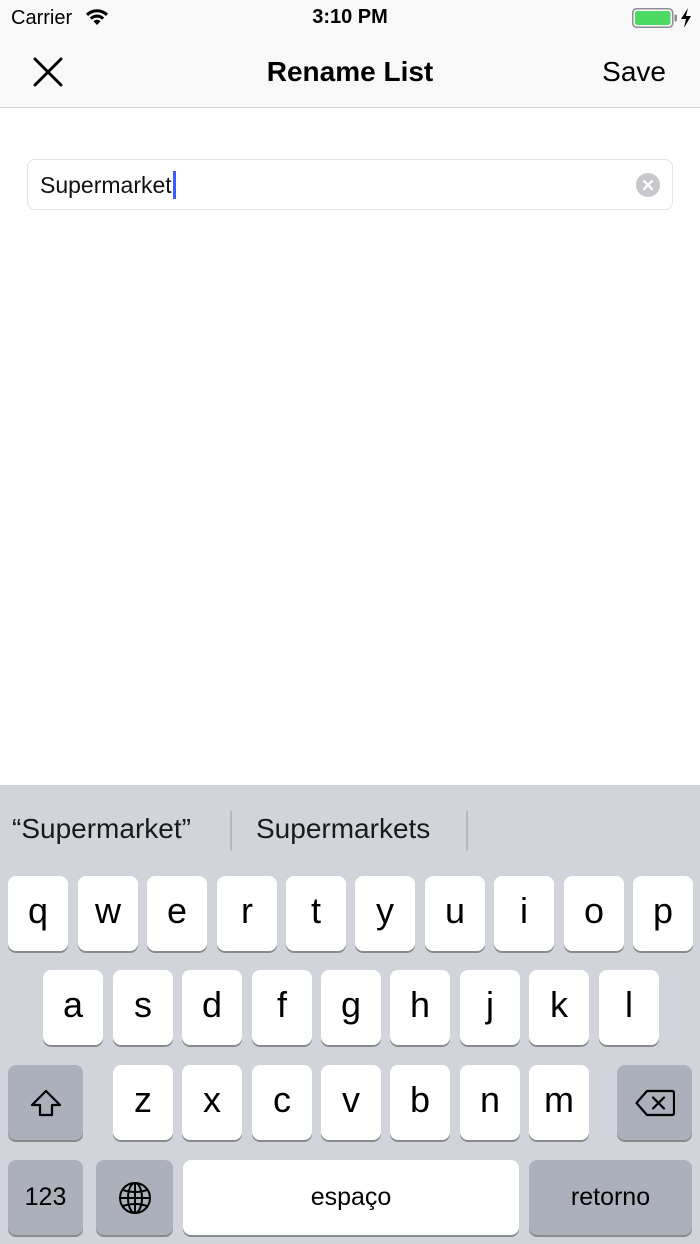 The width and height of the screenshot is (700, 1244). I want to click on close-icon, so click(48, 72).